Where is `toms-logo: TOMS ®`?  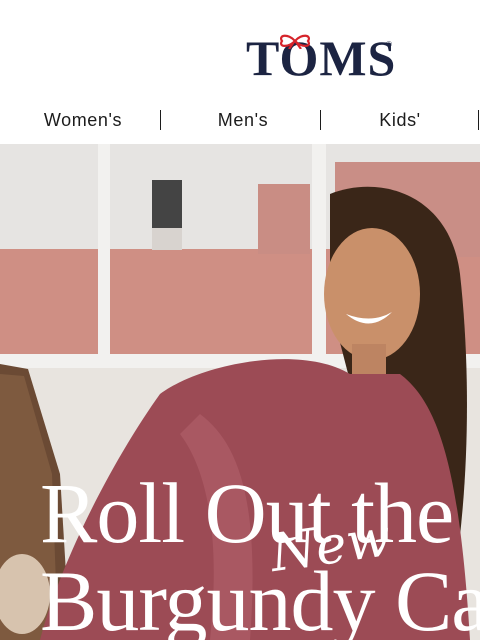 toms-logo: TOMS ® is located at coordinates (321, 58).